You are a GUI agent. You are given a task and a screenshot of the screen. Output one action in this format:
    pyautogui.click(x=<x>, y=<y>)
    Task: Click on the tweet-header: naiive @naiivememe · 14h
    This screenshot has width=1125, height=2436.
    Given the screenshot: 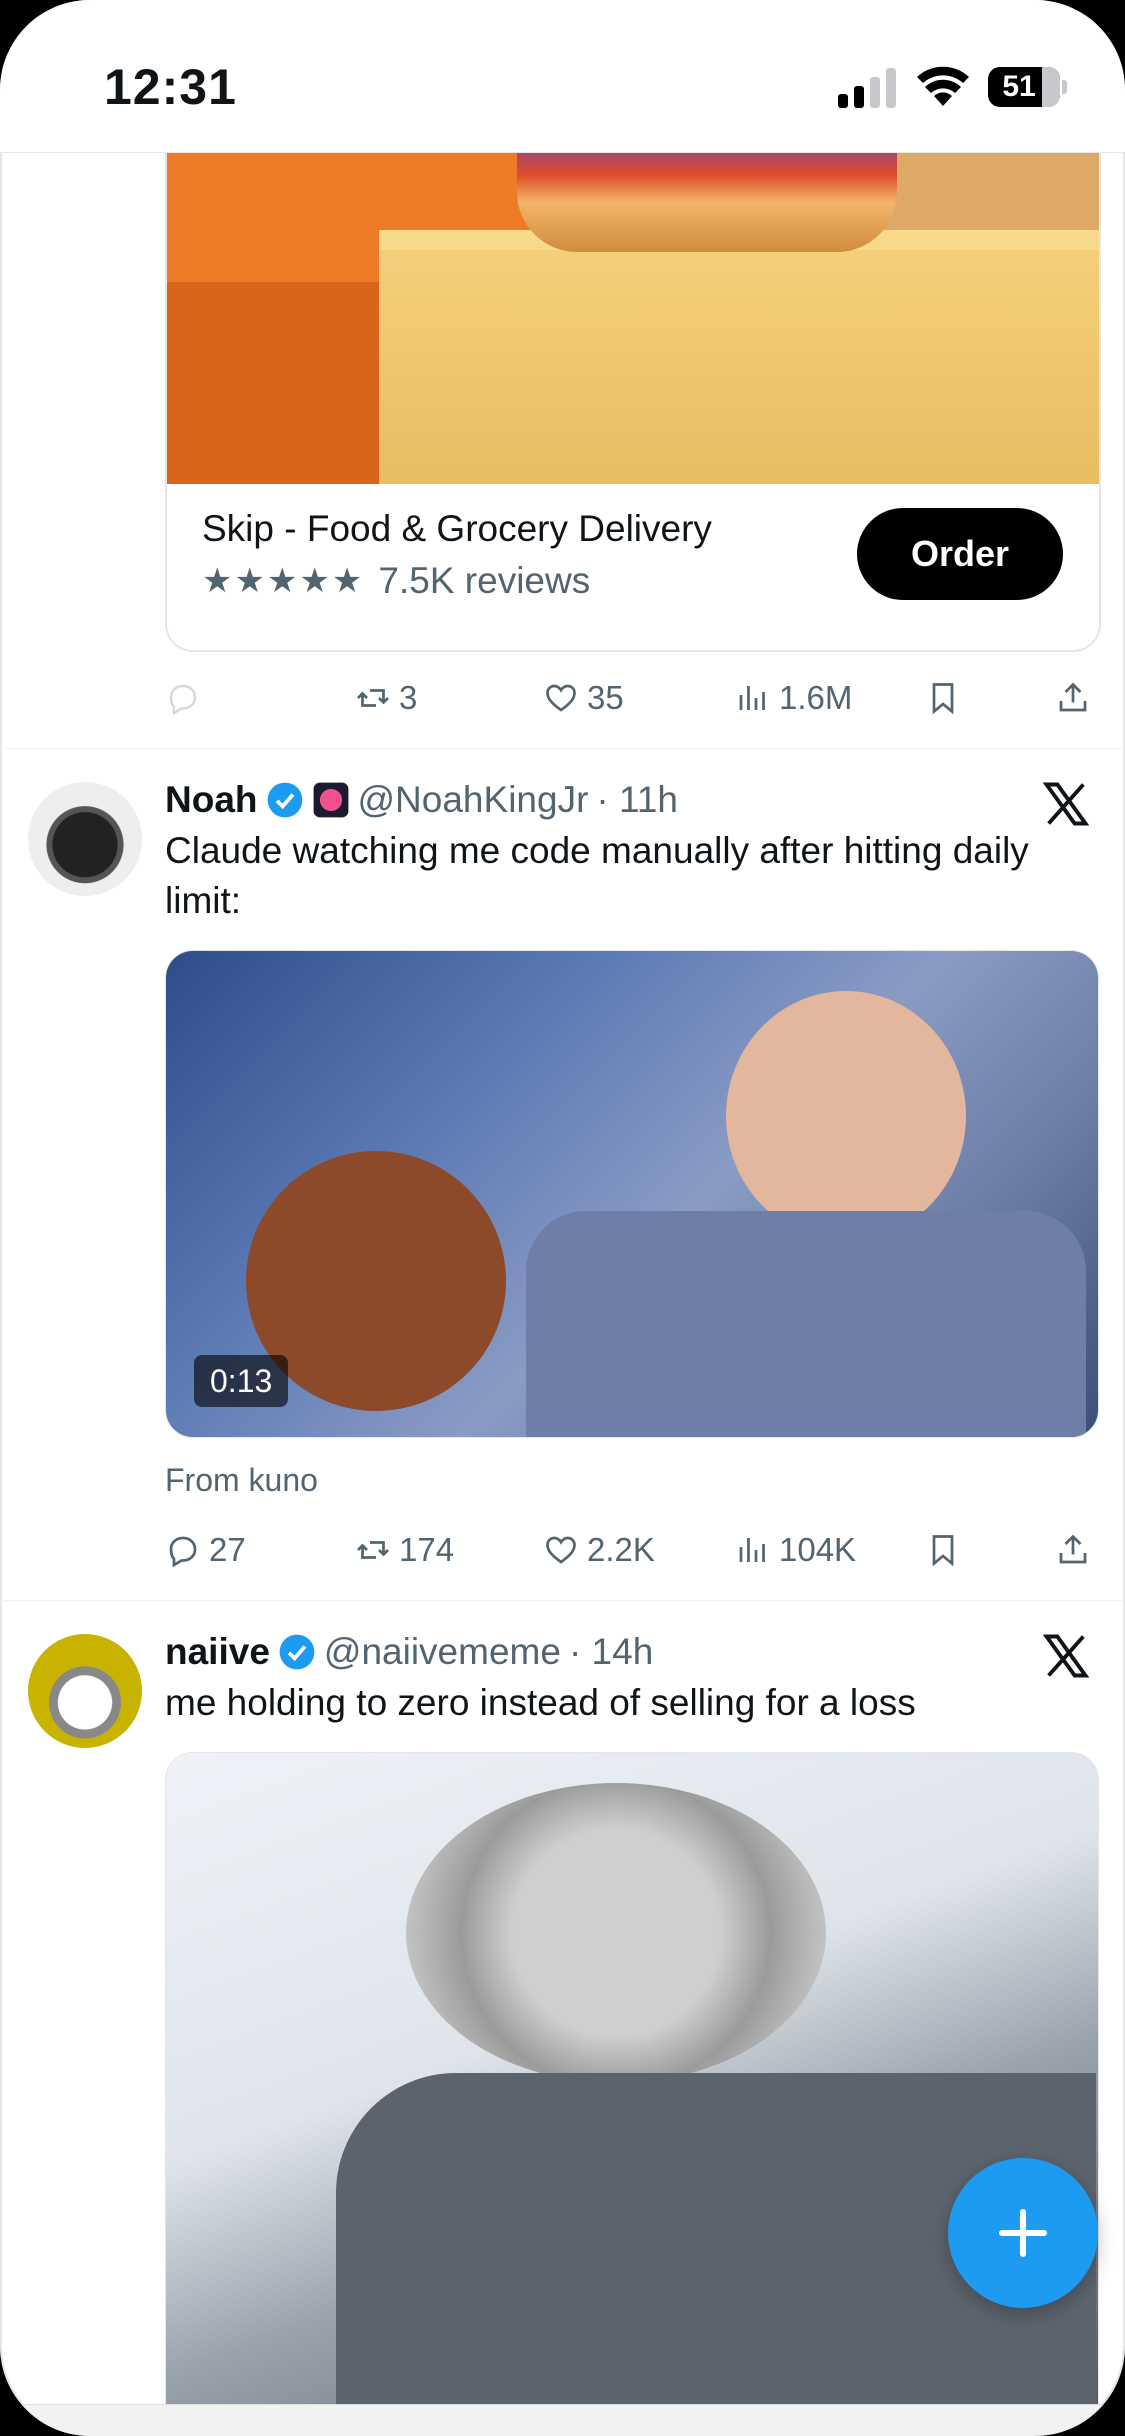 What is the action you would take?
    pyautogui.click(x=409, y=1652)
    